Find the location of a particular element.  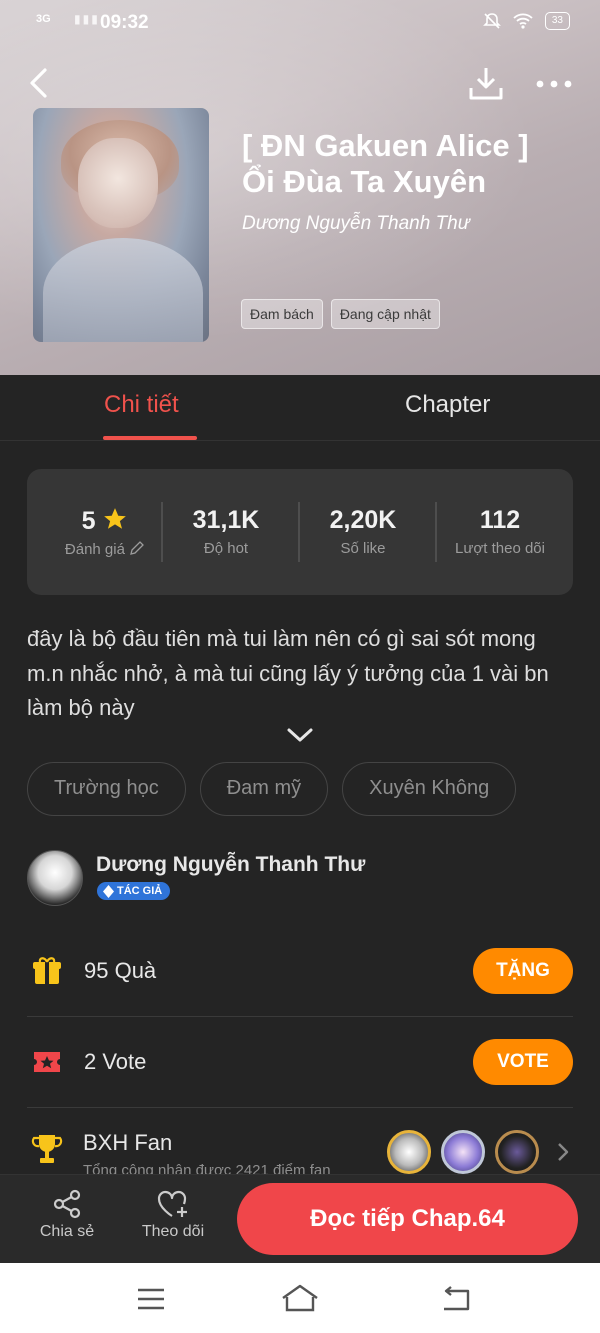

author-card: Dương Nguyễn Thanh Thư TÁC GIẢ is located at coordinates (300, 880).